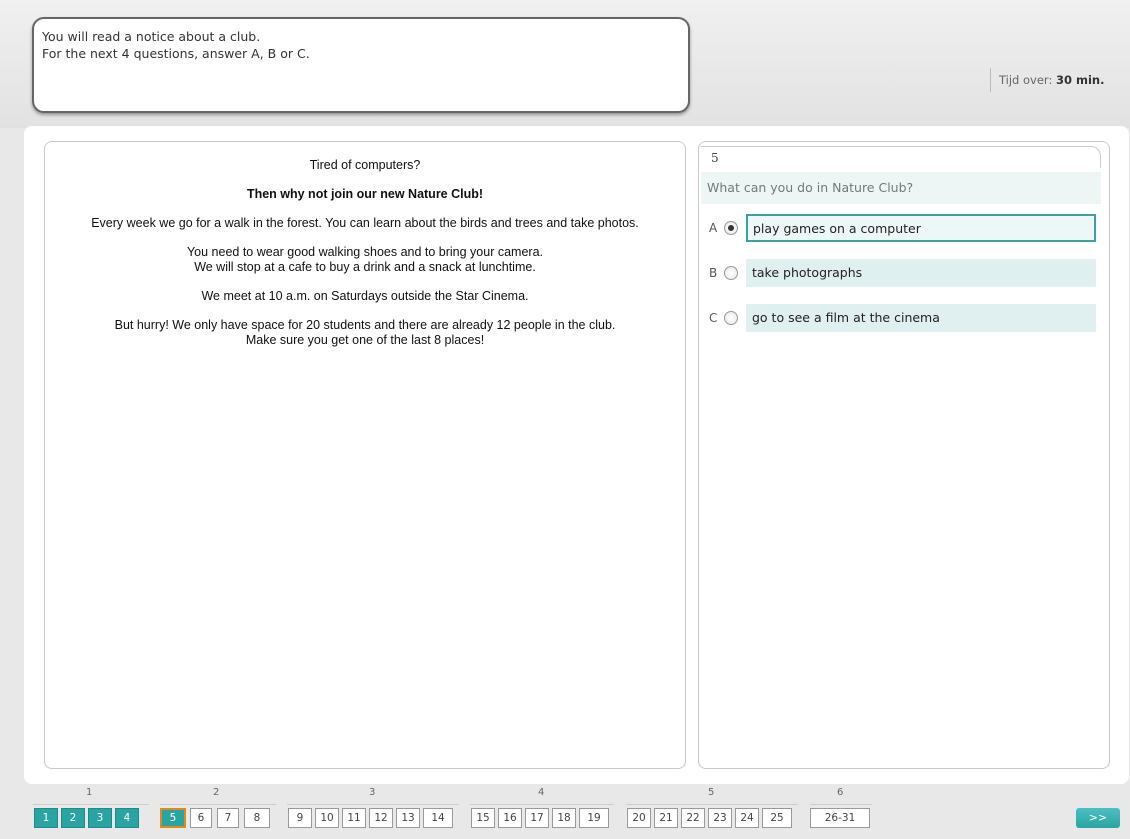 The image size is (1130, 839). I want to click on timer: Tijd over: 30 min., so click(1047, 80).